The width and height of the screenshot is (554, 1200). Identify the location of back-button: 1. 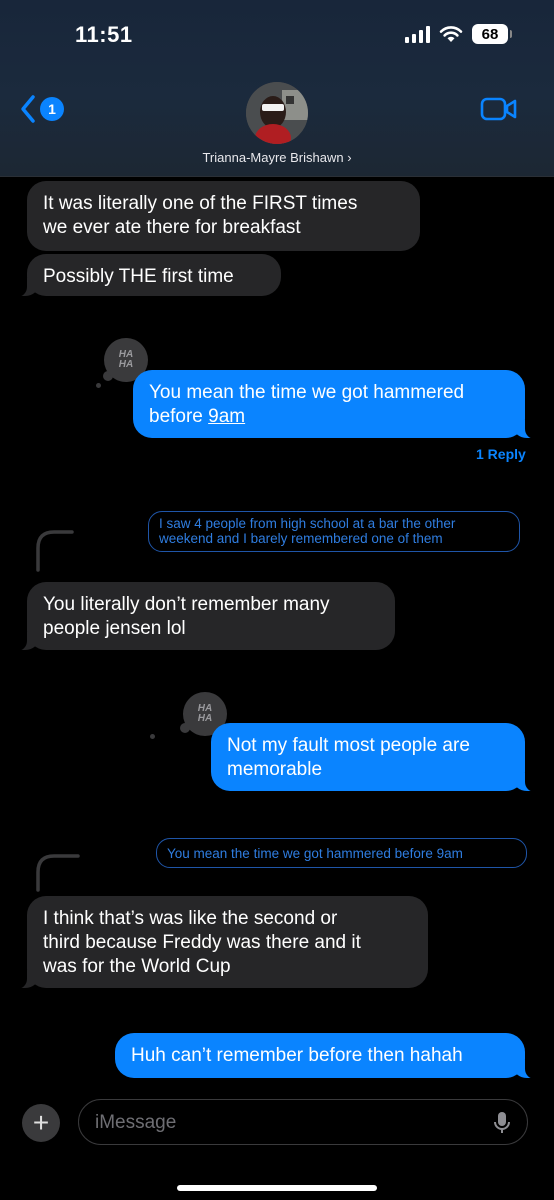
(42, 109).